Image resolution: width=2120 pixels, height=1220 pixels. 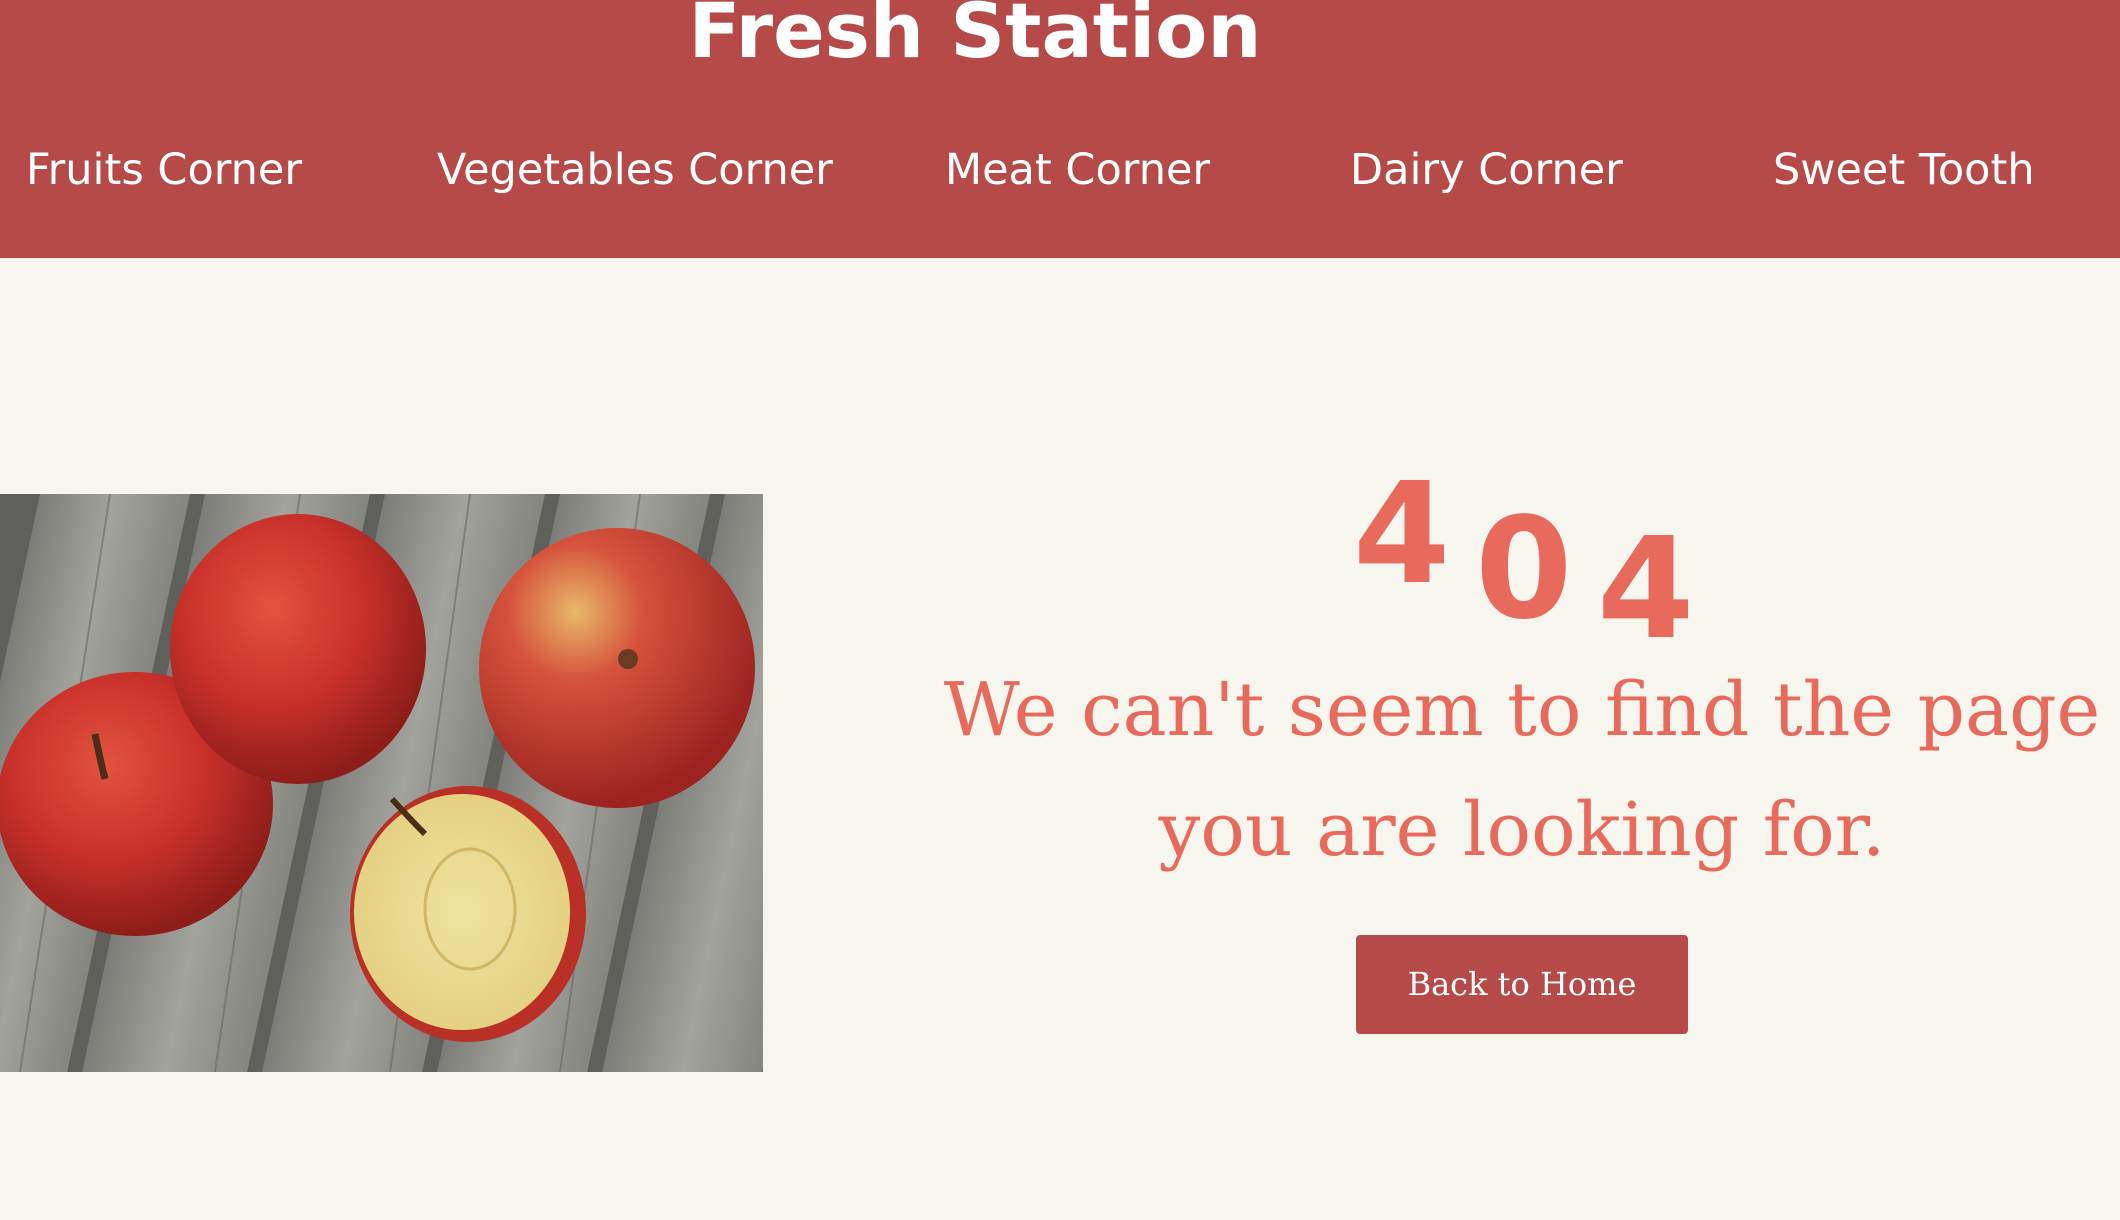 I want to click on back-to-home-button: Back to Home, so click(x=1522, y=984).